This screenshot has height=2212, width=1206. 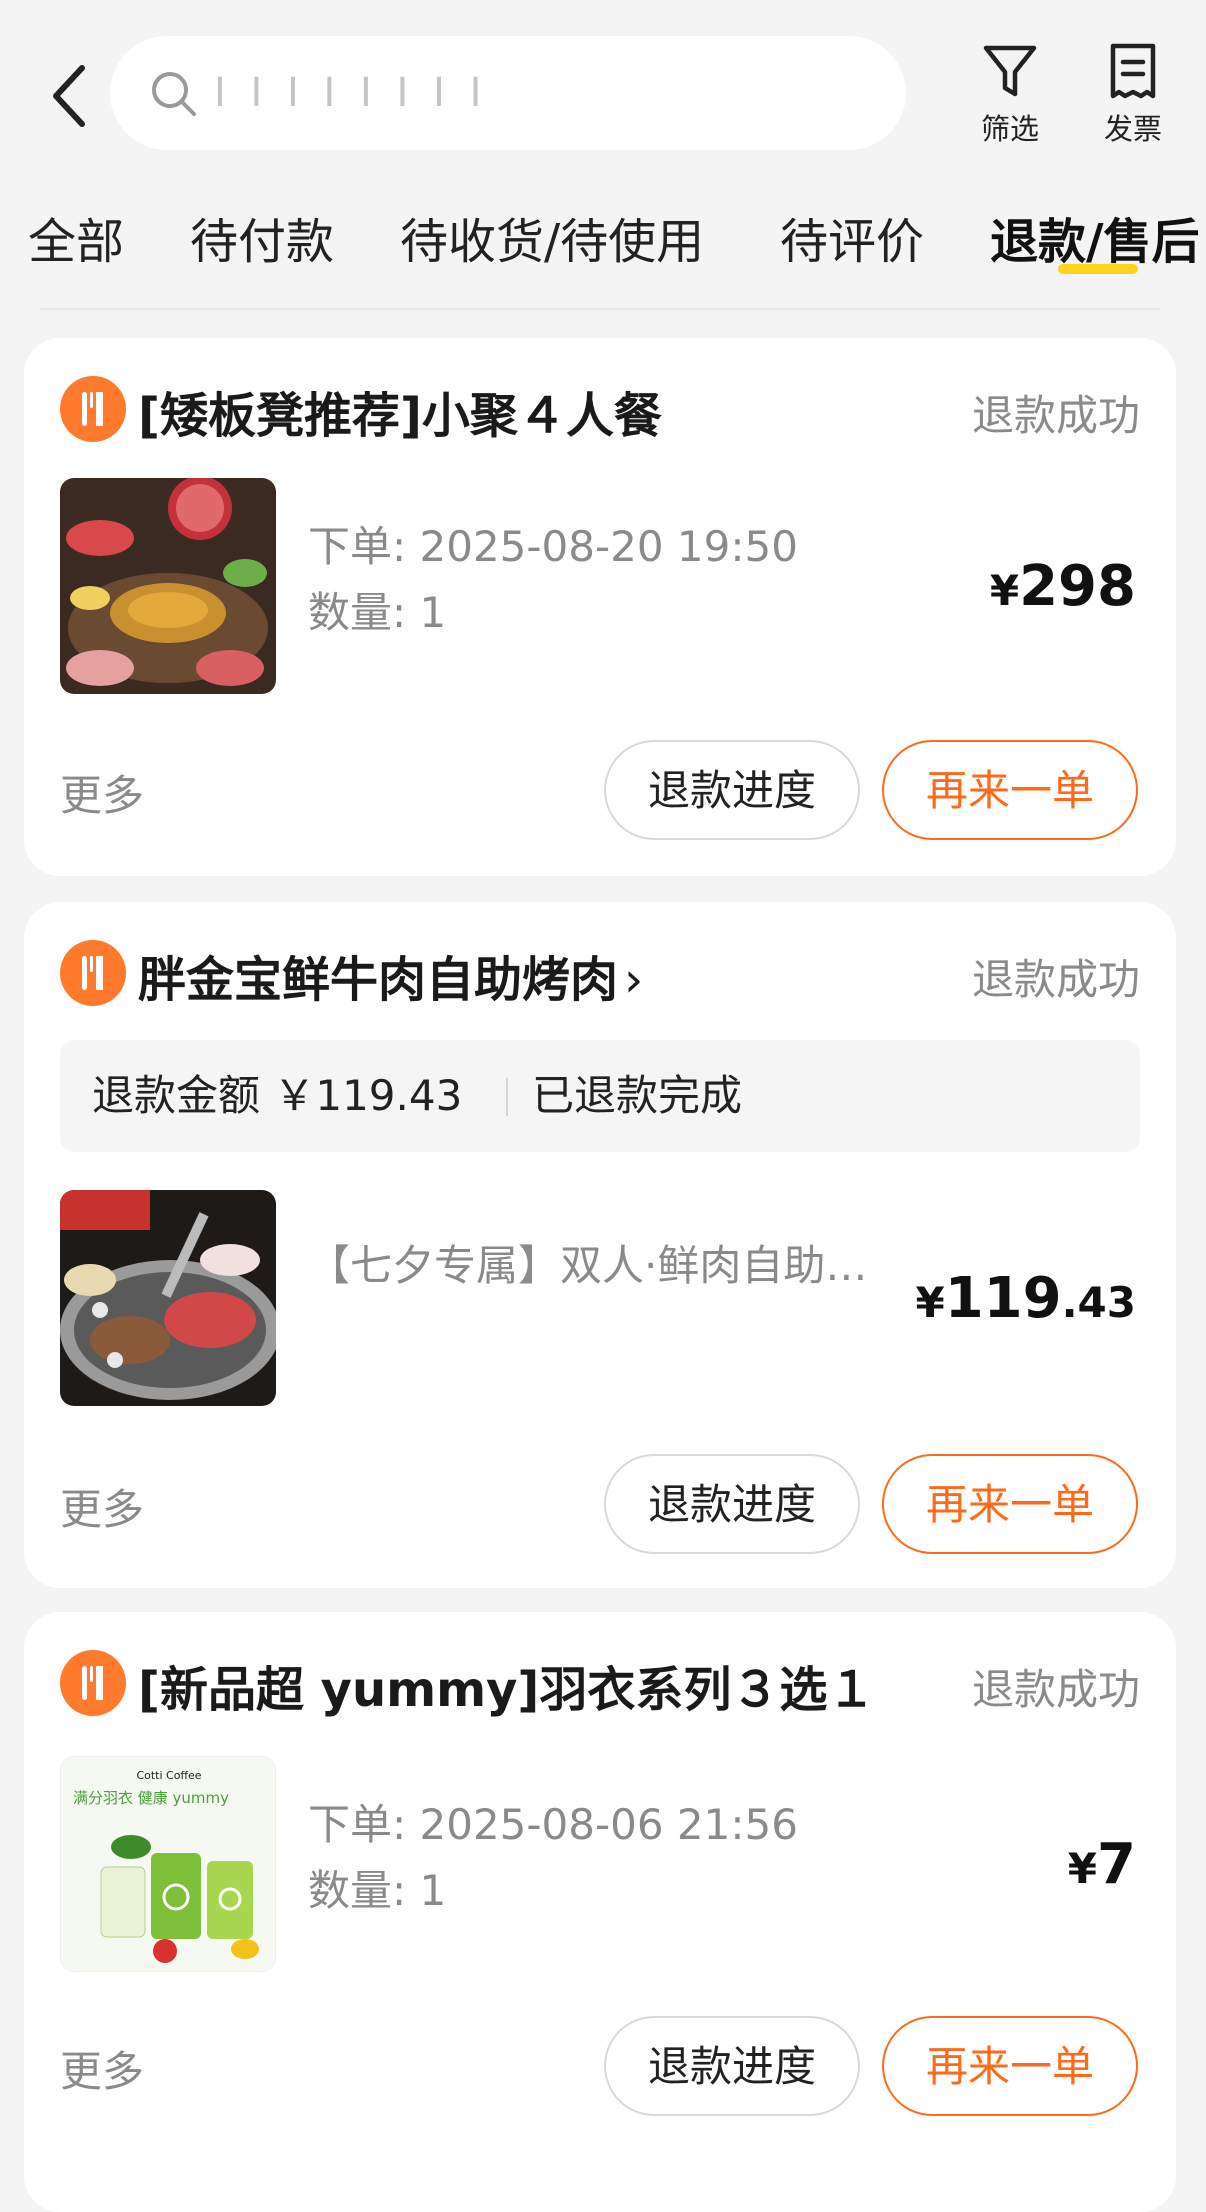 I want to click on refund-info-bar: 退款金额 ￥119.43 已退款完成, so click(x=600, y=1096).